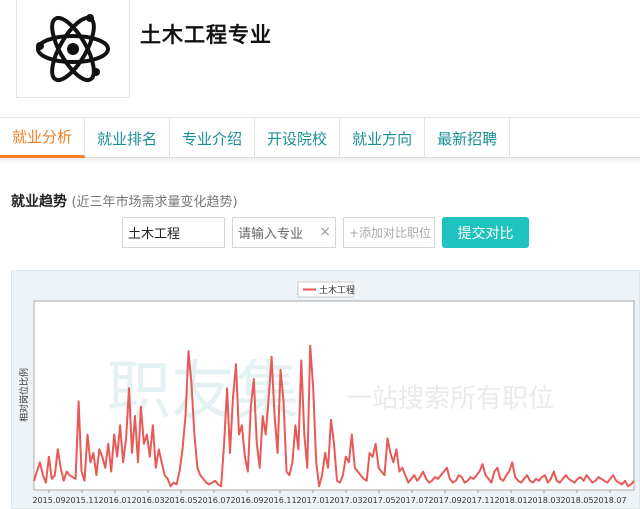 Image resolution: width=640 pixels, height=509 pixels. What do you see at coordinates (383, 138) in the screenshot?
I see `tab-career-direction: 就业方向` at bounding box center [383, 138].